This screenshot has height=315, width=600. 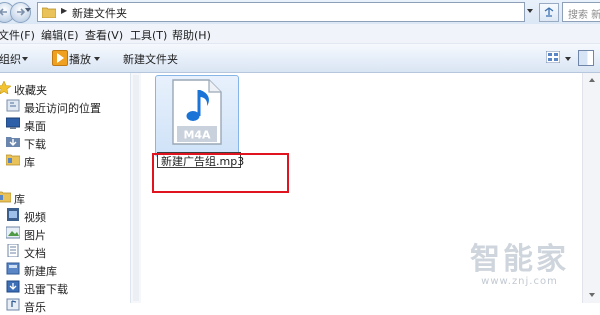 What do you see at coordinates (35, 217) in the screenshot?
I see `nav-item-label: 视频` at bounding box center [35, 217].